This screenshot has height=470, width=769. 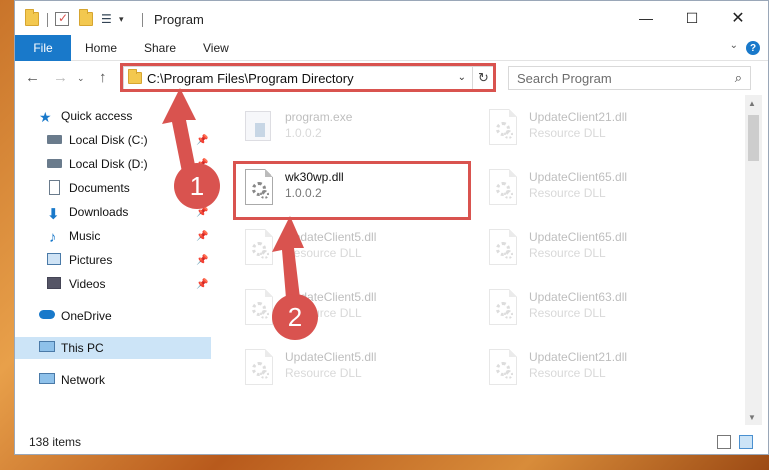 What do you see at coordinates (113, 140) in the screenshot?
I see `sidebar-item-local-disk-c: Local Disk (C:) 📌` at bounding box center [113, 140].